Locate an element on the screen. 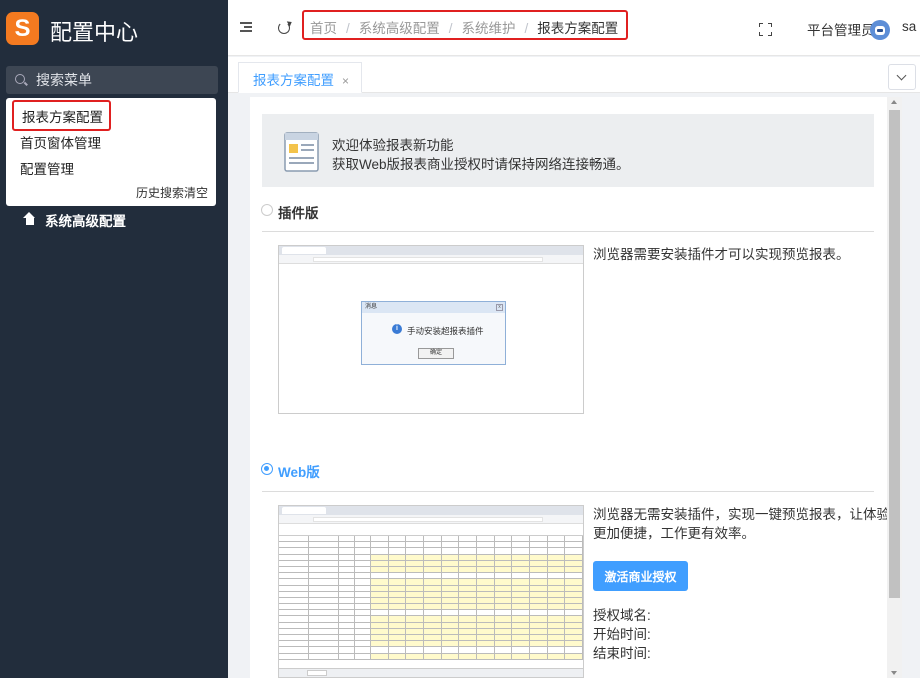 This screenshot has width=920, height=678. plugin-preview-image: 消息 x i 手动安装超报表插件 确定 is located at coordinates (431, 329).